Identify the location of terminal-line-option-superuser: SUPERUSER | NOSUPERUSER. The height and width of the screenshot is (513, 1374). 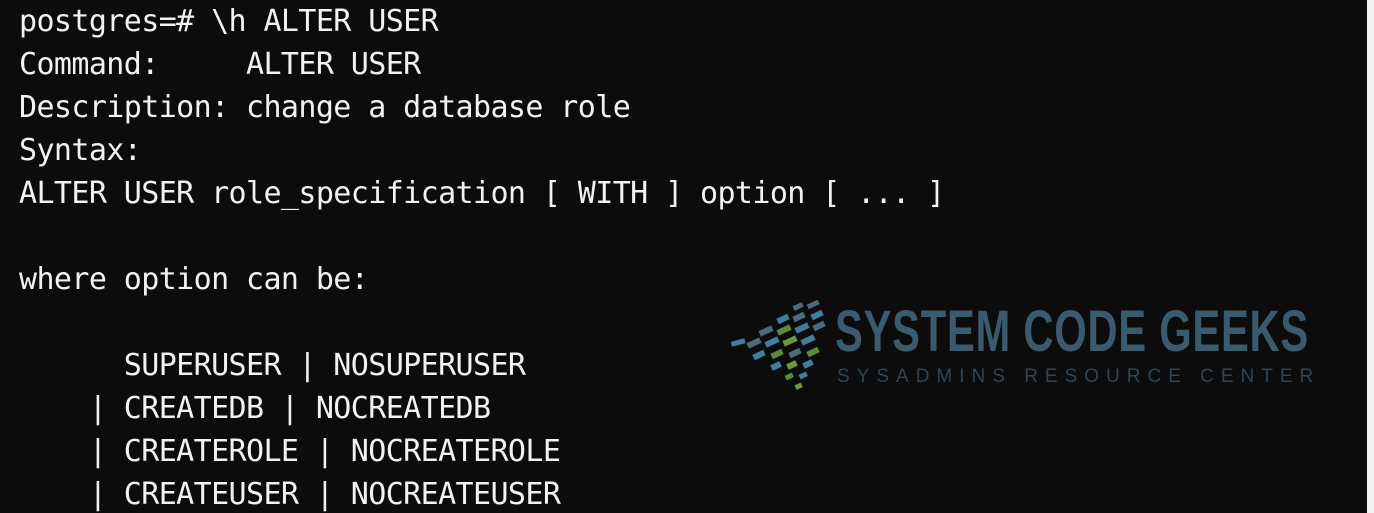
(272, 365).